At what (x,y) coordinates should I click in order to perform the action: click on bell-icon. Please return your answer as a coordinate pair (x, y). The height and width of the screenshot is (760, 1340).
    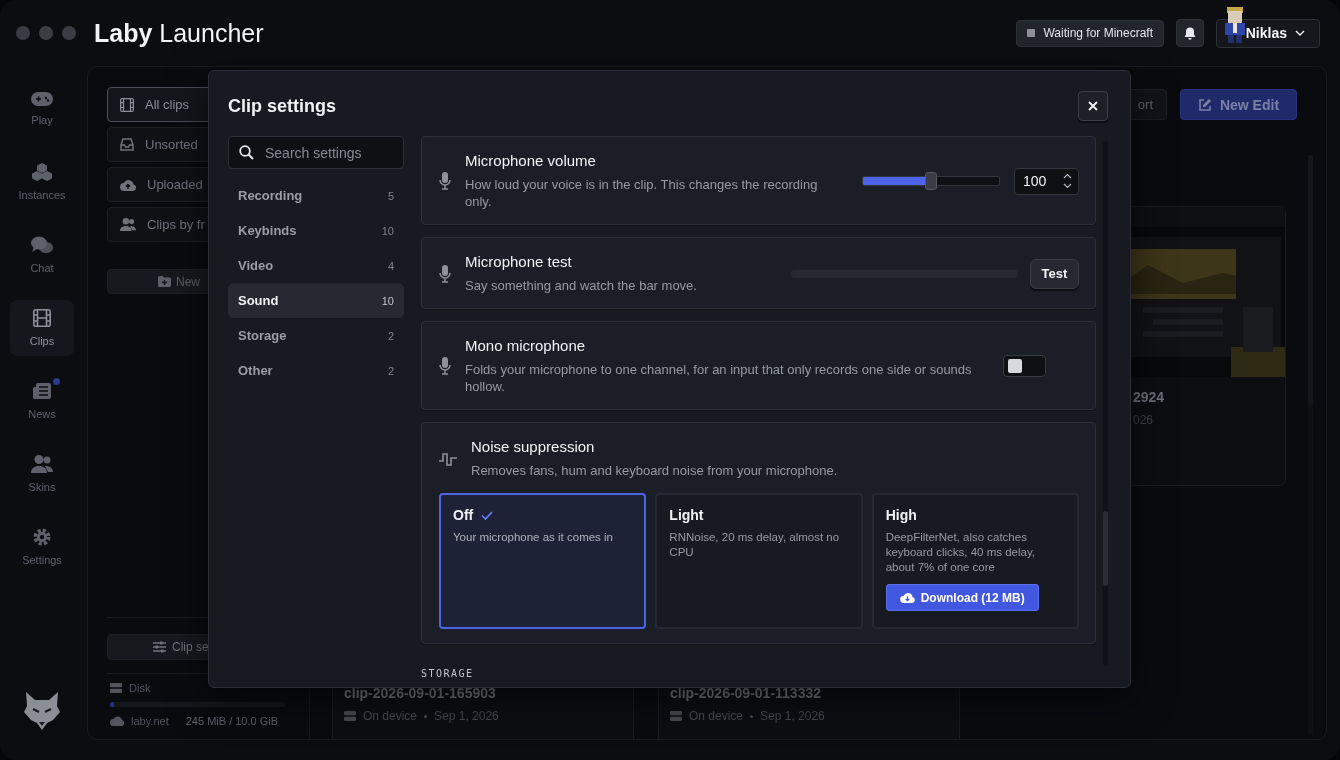
    Looking at the image, I should click on (1190, 33).